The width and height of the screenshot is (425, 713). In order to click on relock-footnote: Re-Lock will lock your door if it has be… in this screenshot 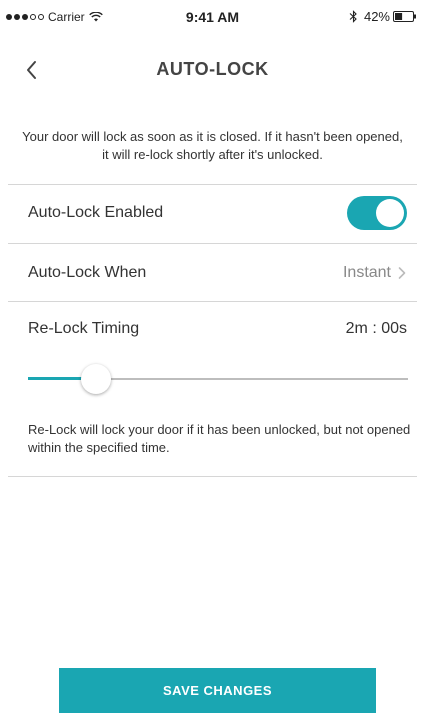, I will do `click(219, 438)`.